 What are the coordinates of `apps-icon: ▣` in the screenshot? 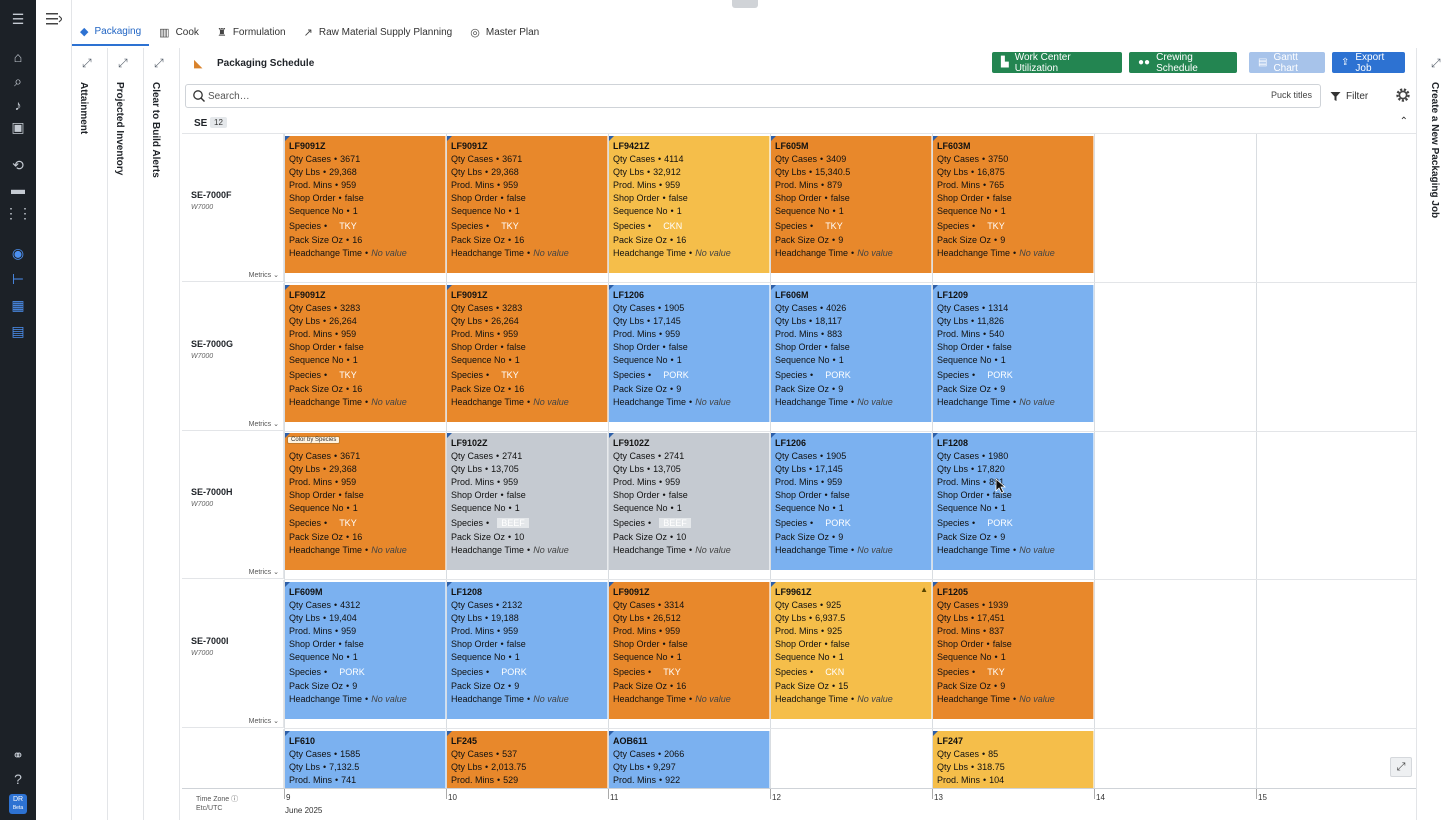 It's located at (18, 127).